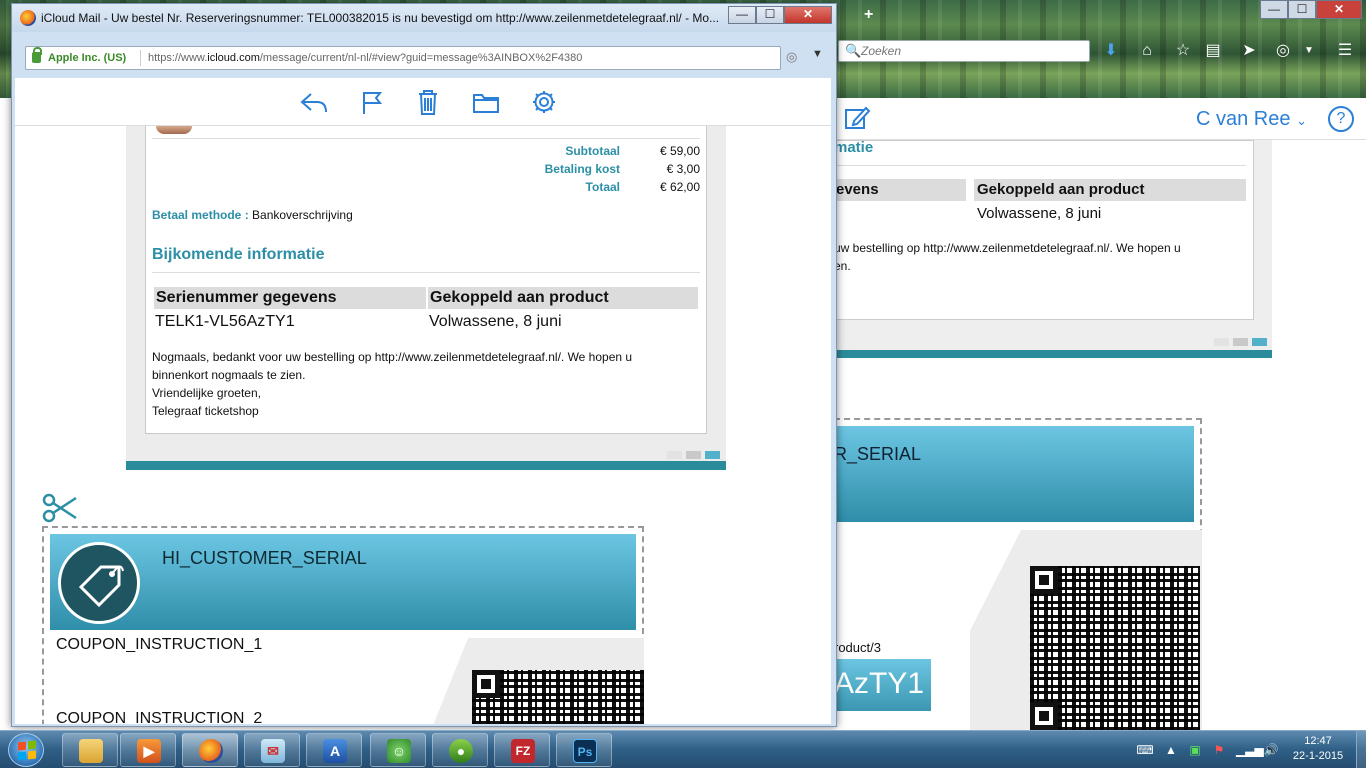 The width and height of the screenshot is (1366, 768). I want to click on help-button: ?, so click(1341, 119).